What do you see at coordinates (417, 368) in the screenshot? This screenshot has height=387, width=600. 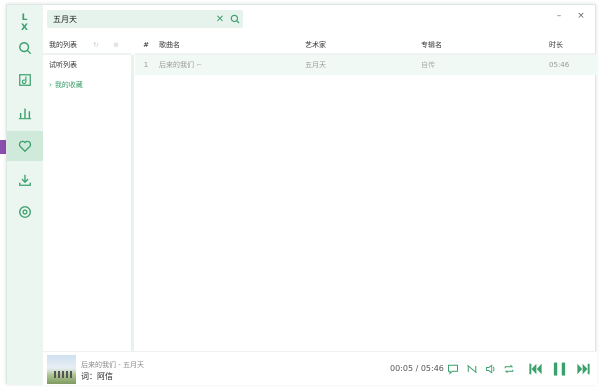 I see `playback-time: 00:05 / 05:46` at bounding box center [417, 368].